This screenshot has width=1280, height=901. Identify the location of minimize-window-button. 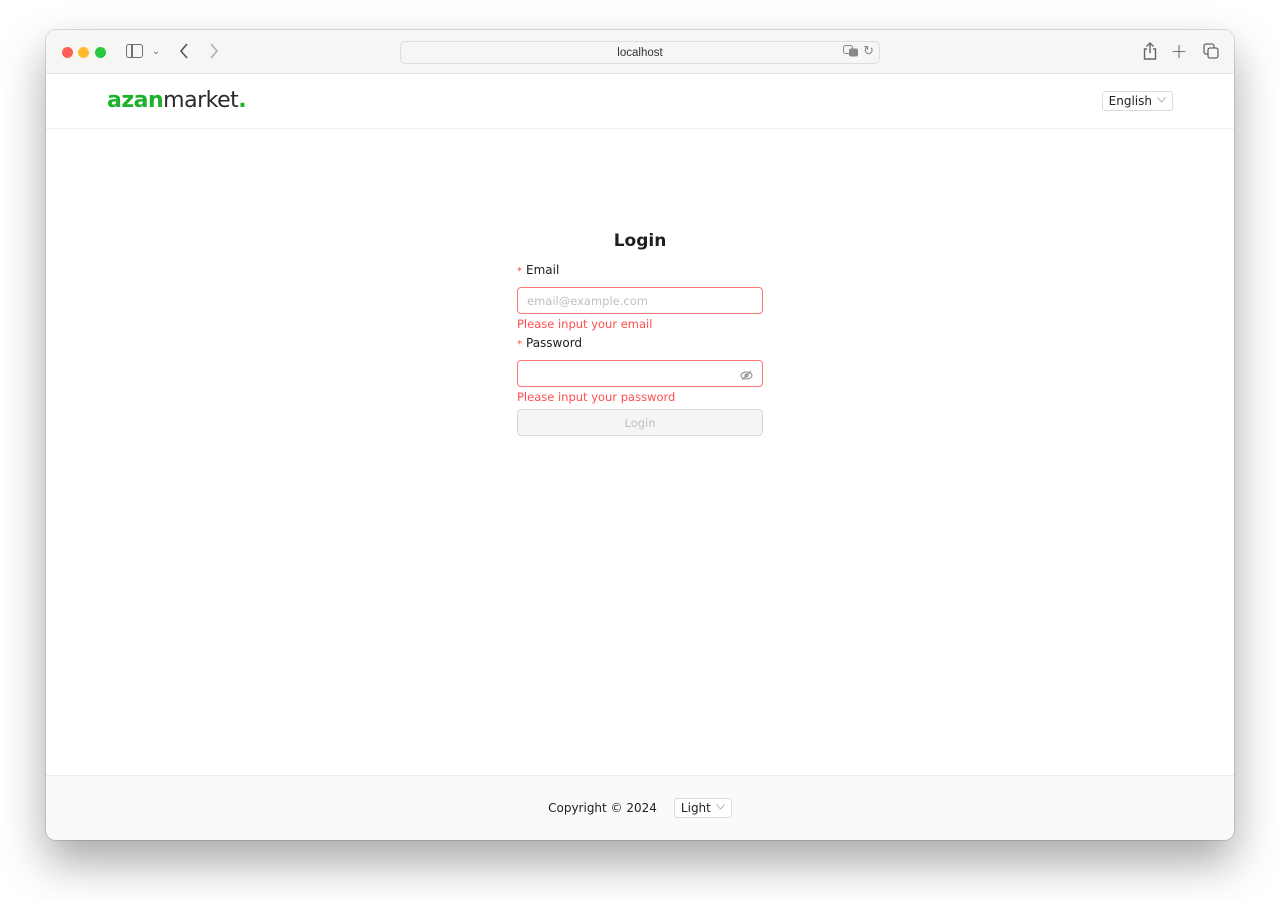
(83, 52).